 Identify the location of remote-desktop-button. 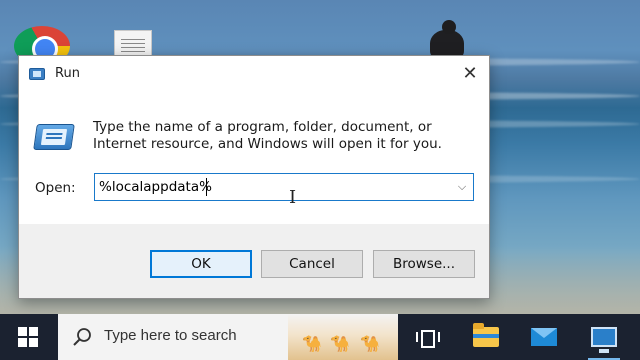
(604, 337).